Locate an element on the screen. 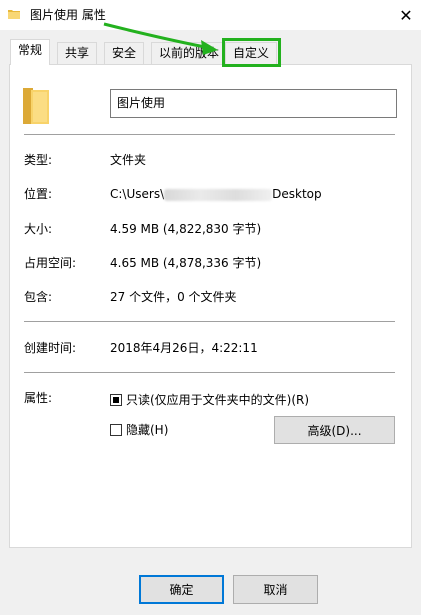  title-bar: 图片使用 属性 ✕ is located at coordinates (210, 15).